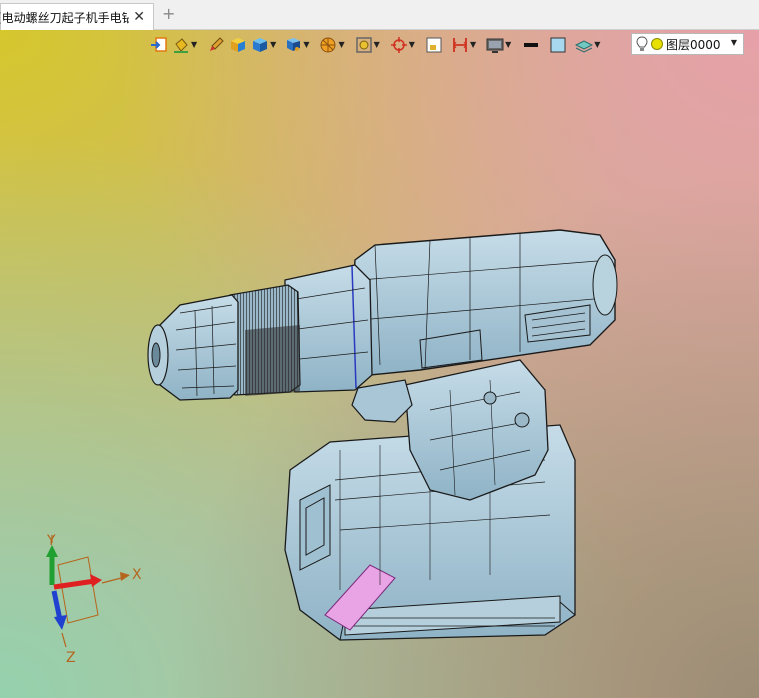 Image resolution: width=759 pixels, height=698 pixels. I want to click on drill-chuck, so click(193, 347).